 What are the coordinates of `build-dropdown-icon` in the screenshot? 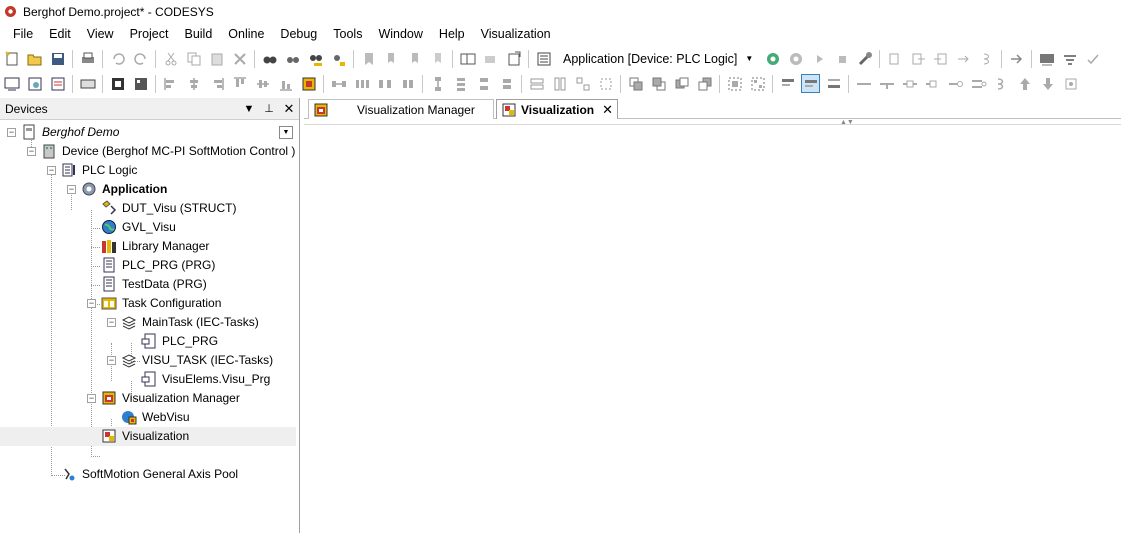 It's located at (490, 58).